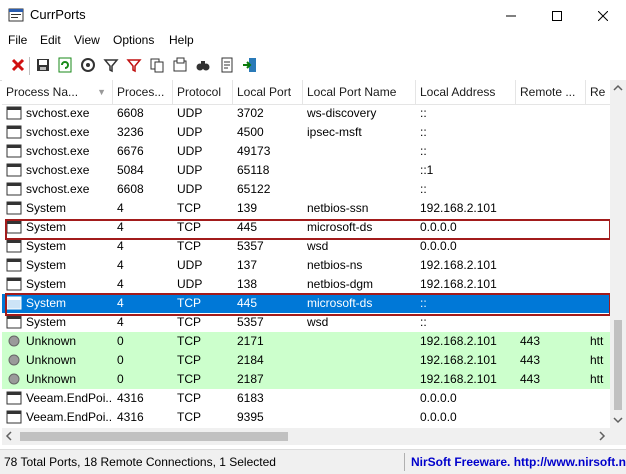 The image size is (626, 474). What do you see at coordinates (515, 462) in the screenshot?
I see `vendor-link: NirSoft Freeware. http://www.nirsoft.net` at bounding box center [515, 462].